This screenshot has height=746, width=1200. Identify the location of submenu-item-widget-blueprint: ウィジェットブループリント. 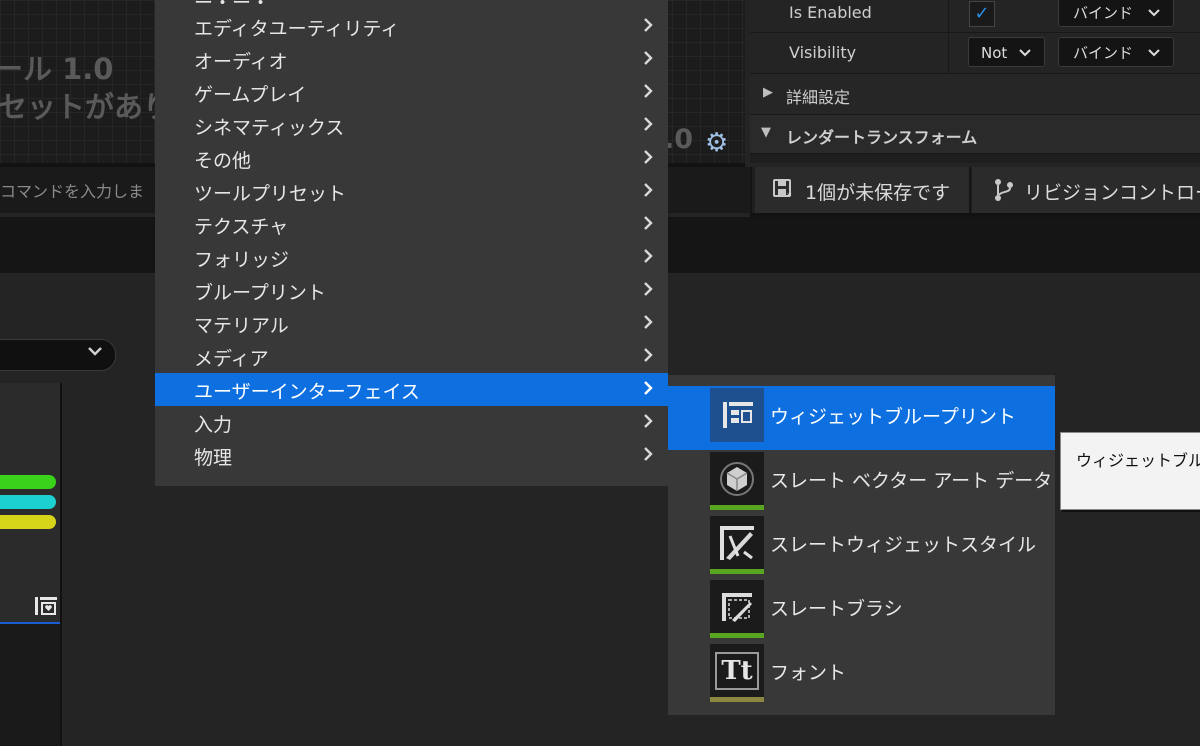
(861, 418).